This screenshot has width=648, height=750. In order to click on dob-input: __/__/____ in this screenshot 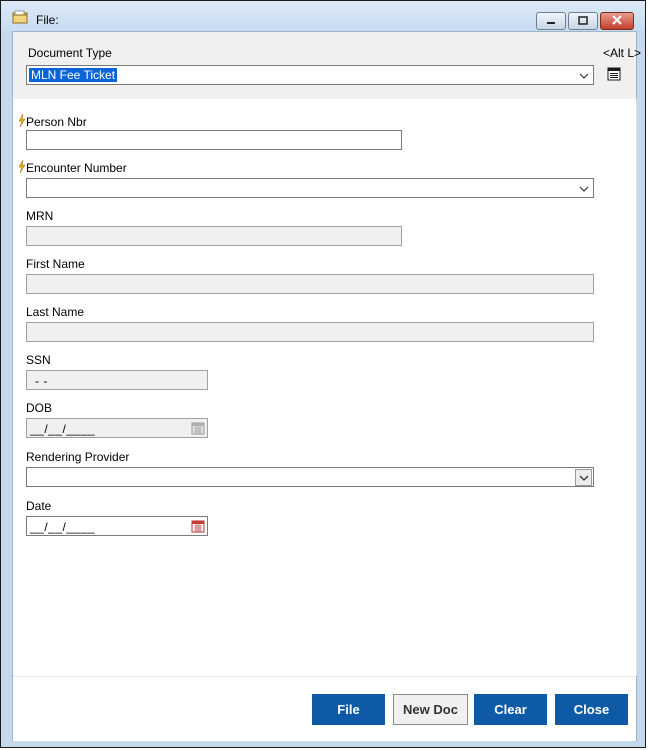, I will do `click(117, 428)`.